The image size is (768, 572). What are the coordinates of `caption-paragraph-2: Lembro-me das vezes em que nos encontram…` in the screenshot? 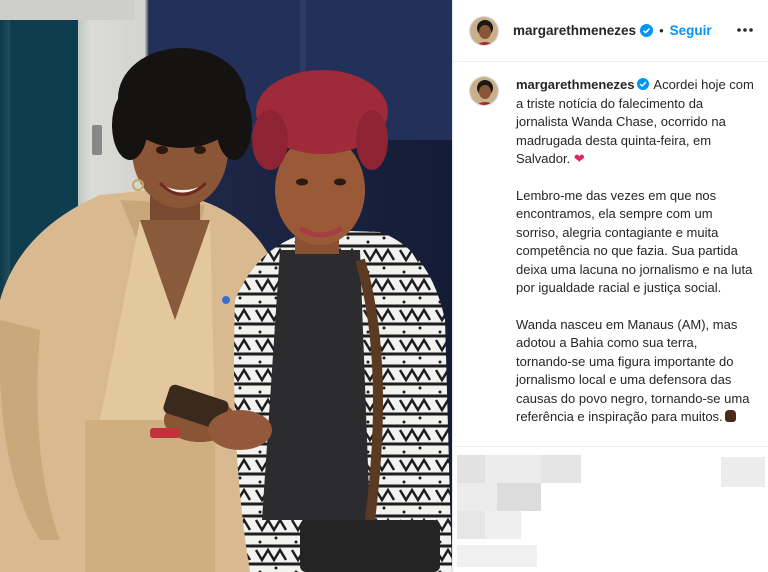 It's located at (634, 241).